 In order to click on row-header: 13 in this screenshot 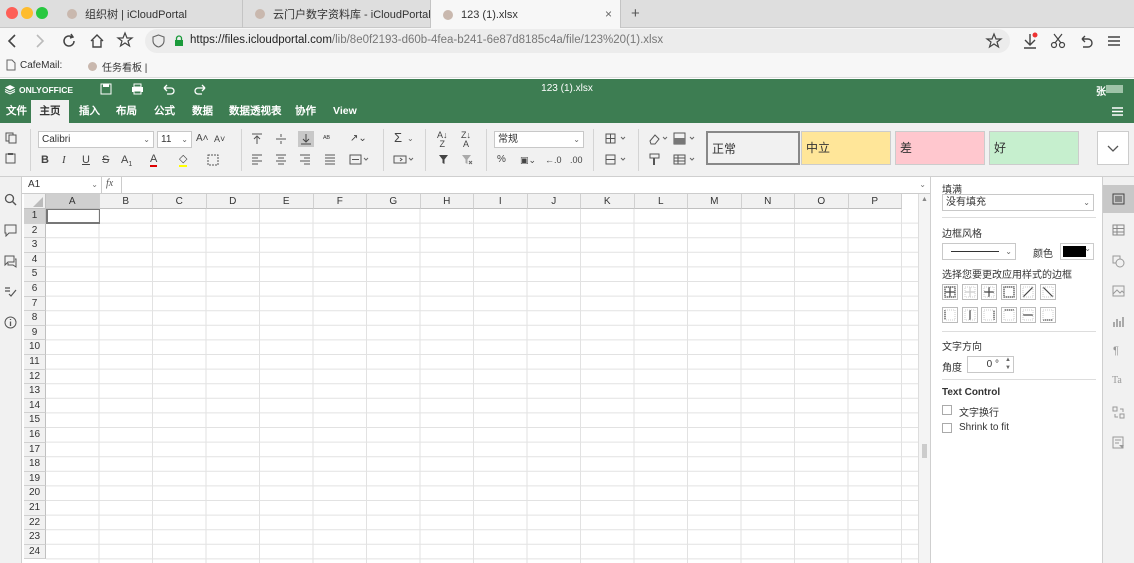, I will do `click(35, 391)`.